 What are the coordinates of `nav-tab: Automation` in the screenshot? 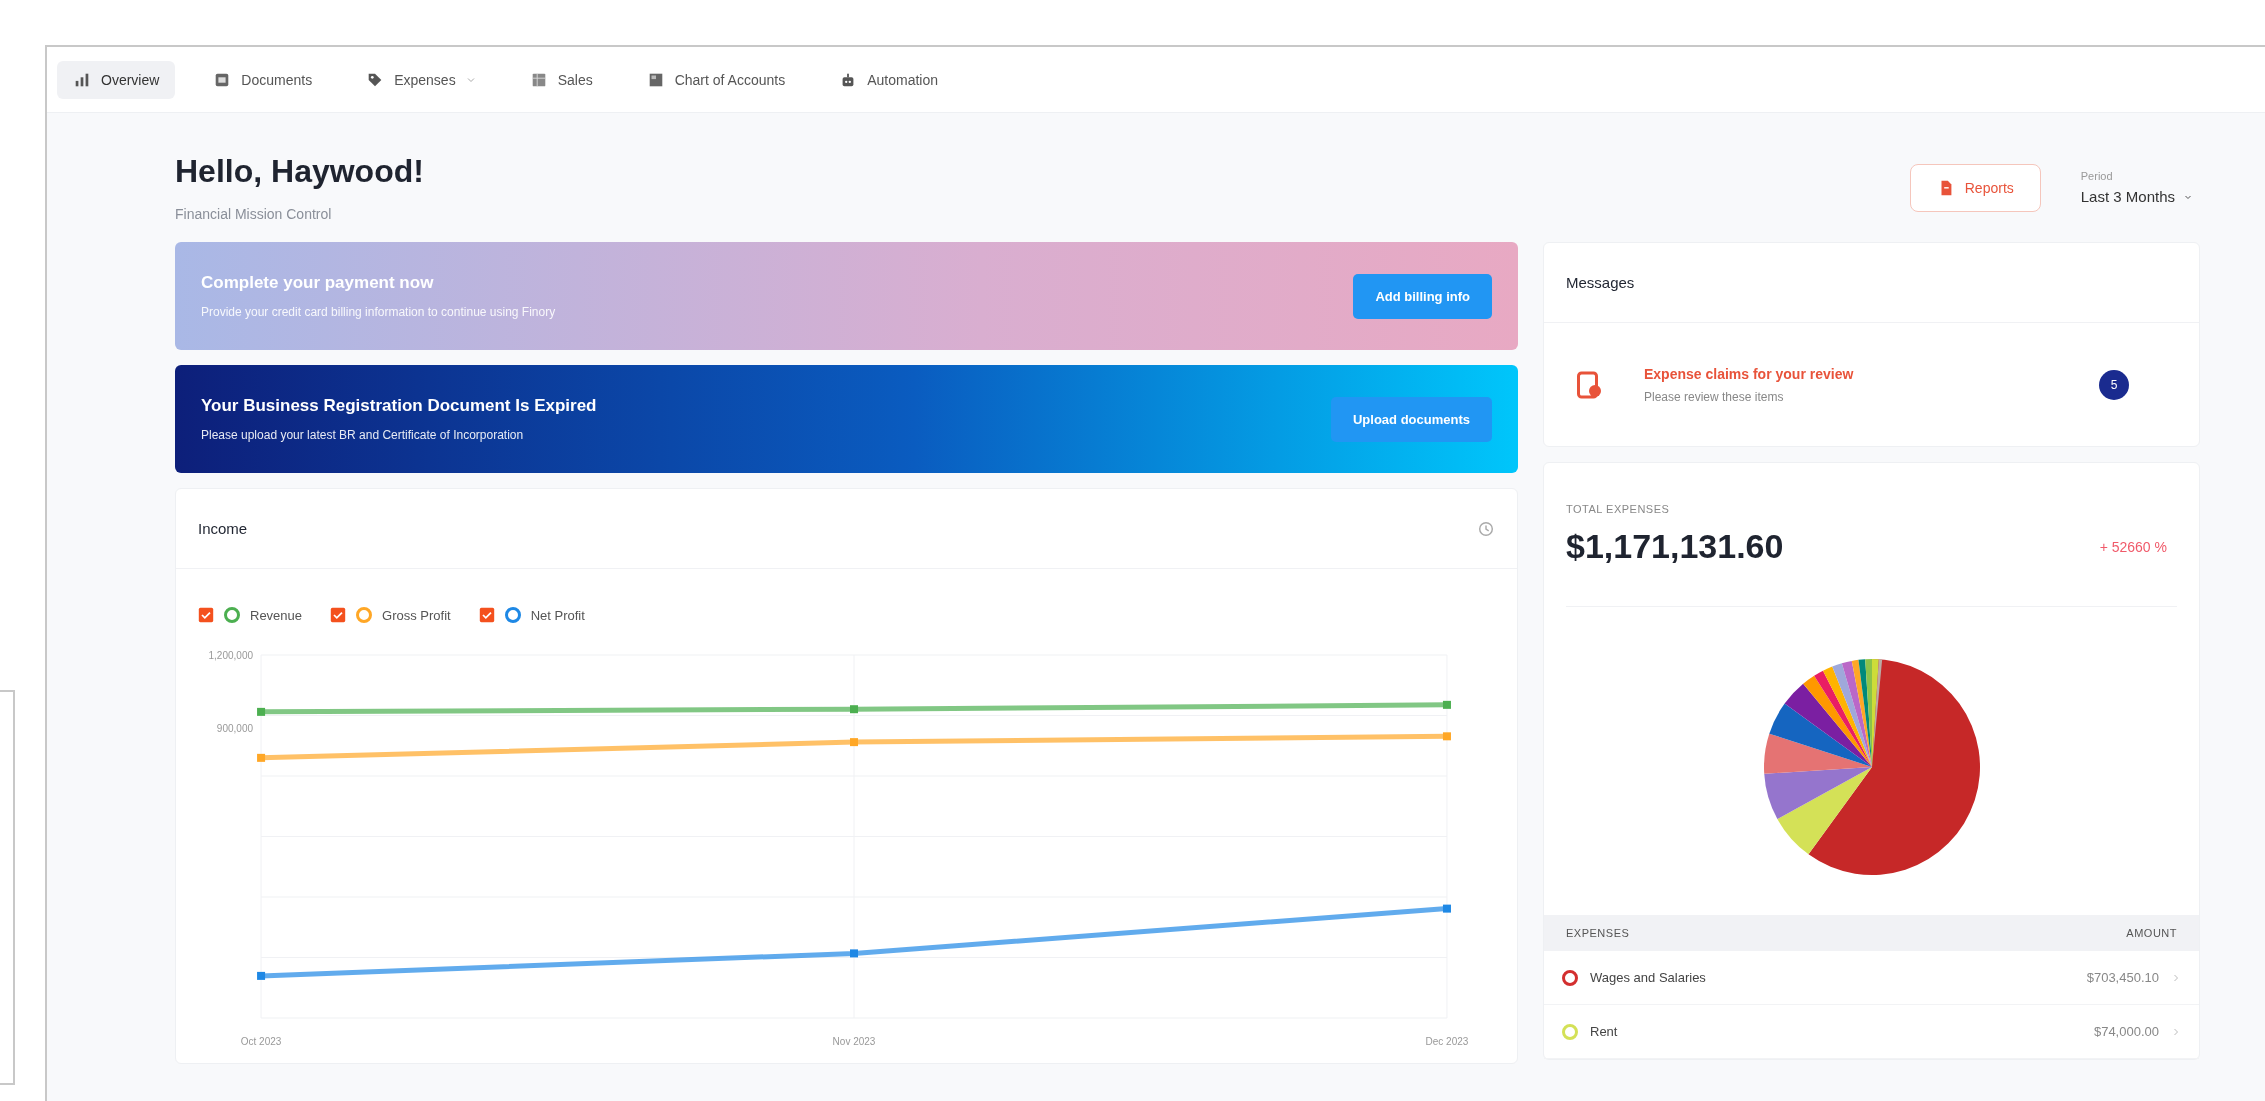 It's located at (889, 79).